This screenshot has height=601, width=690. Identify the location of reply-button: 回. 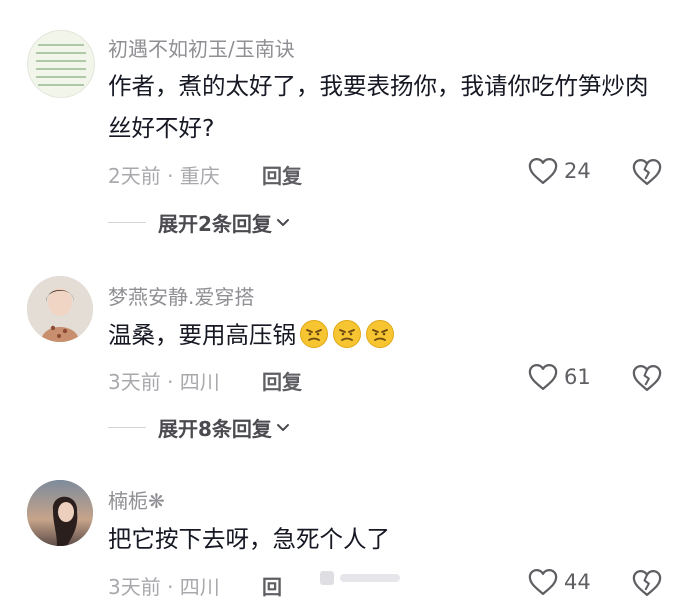
(272, 585).